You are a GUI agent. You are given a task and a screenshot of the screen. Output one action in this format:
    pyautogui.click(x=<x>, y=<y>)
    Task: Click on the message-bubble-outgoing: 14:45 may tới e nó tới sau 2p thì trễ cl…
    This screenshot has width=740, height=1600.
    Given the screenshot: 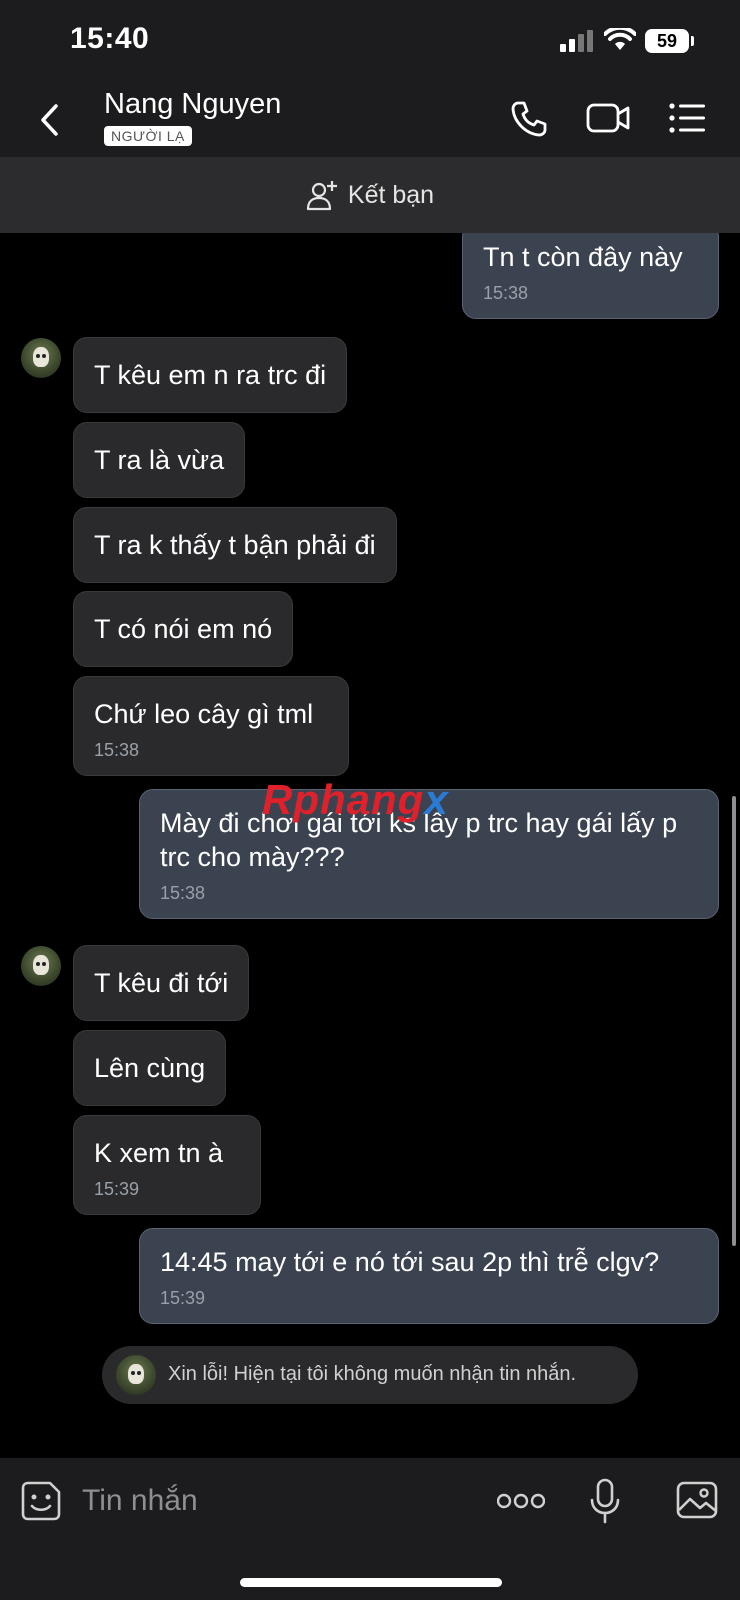 What is the action you would take?
    pyautogui.click(x=429, y=1276)
    